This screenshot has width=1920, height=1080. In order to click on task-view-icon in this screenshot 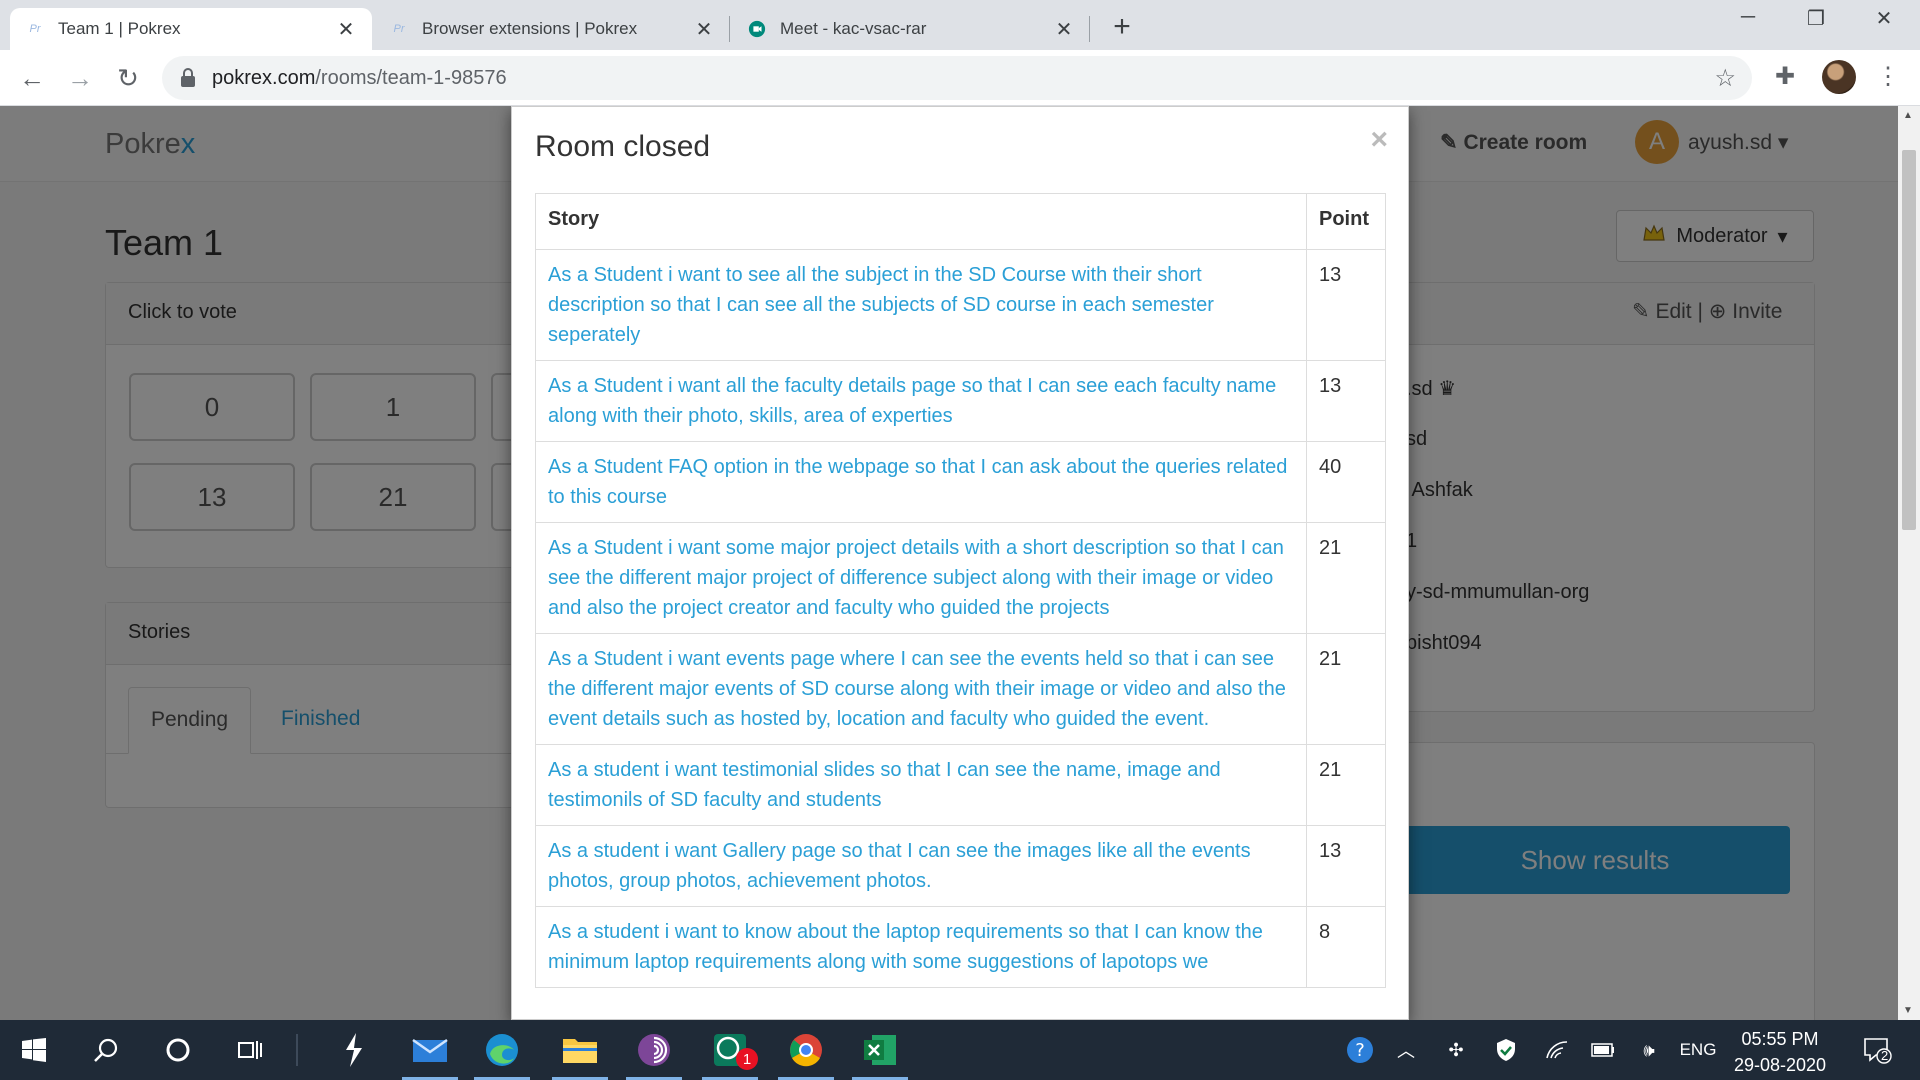, I will do `click(250, 1050)`.